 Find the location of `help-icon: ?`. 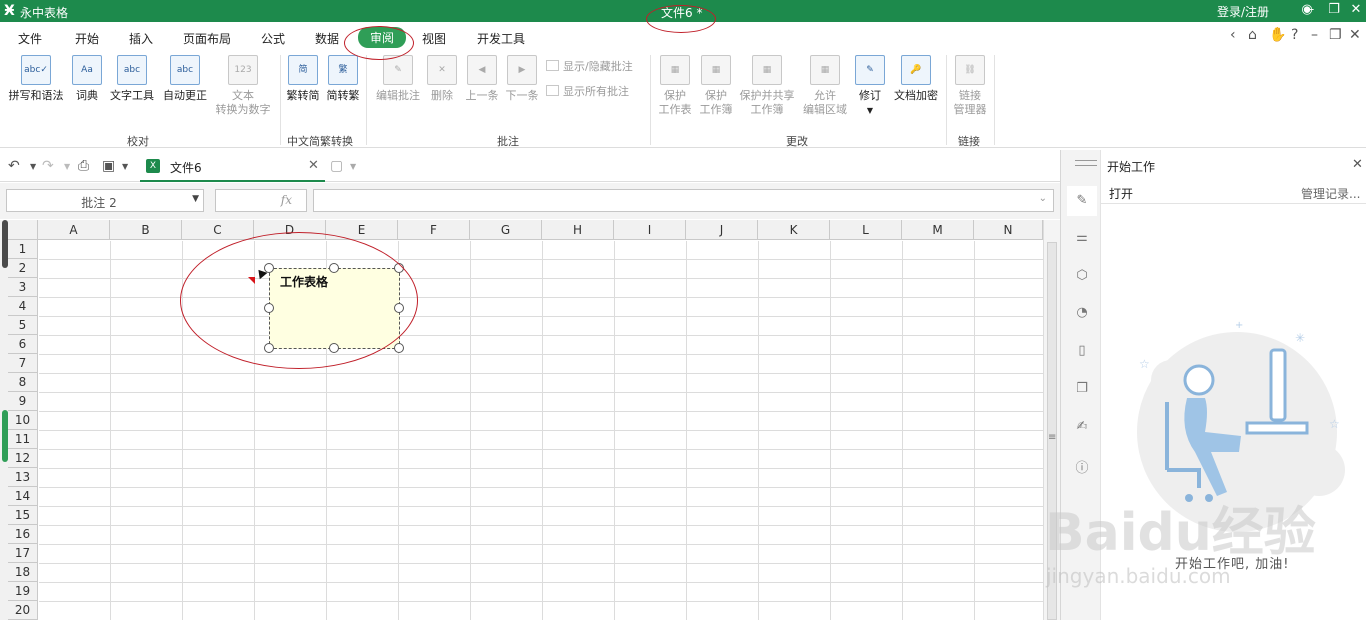

help-icon: ? is located at coordinates (1294, 35).